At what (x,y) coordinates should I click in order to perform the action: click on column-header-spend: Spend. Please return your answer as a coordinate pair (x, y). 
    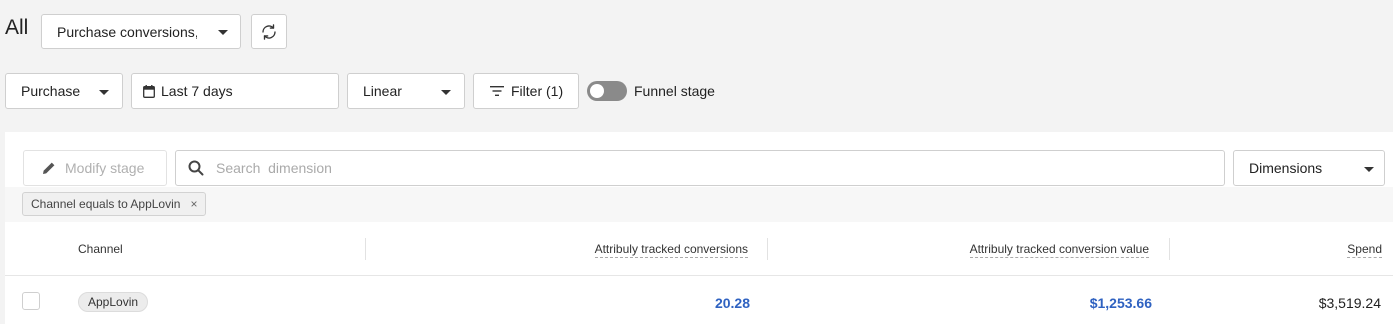
    Looking at the image, I should click on (1364, 250).